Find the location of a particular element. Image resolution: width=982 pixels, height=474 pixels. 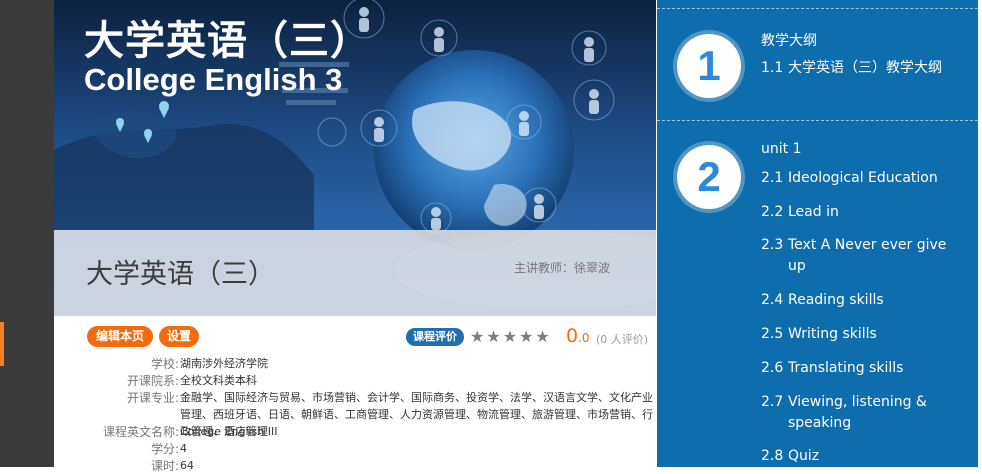

outline-item-number: 2.8 is located at coordinates (772, 456).